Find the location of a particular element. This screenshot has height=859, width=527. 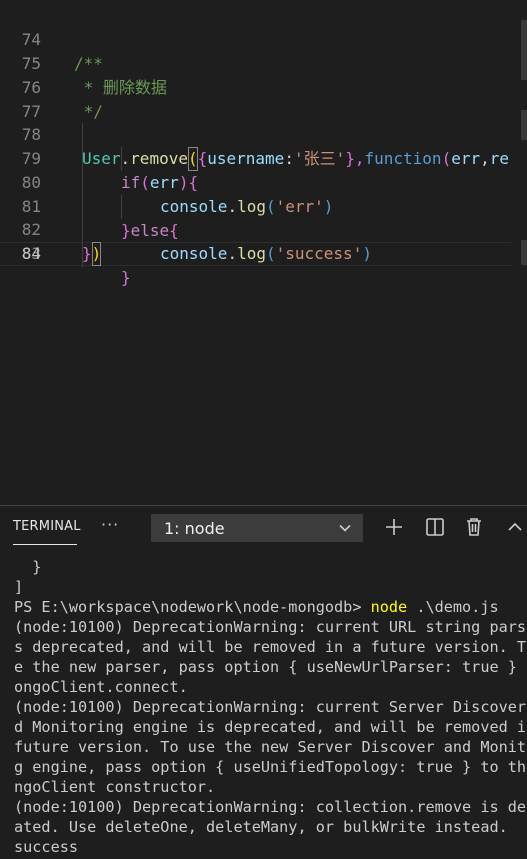

code-content: } is located at coordinates (126, 278).